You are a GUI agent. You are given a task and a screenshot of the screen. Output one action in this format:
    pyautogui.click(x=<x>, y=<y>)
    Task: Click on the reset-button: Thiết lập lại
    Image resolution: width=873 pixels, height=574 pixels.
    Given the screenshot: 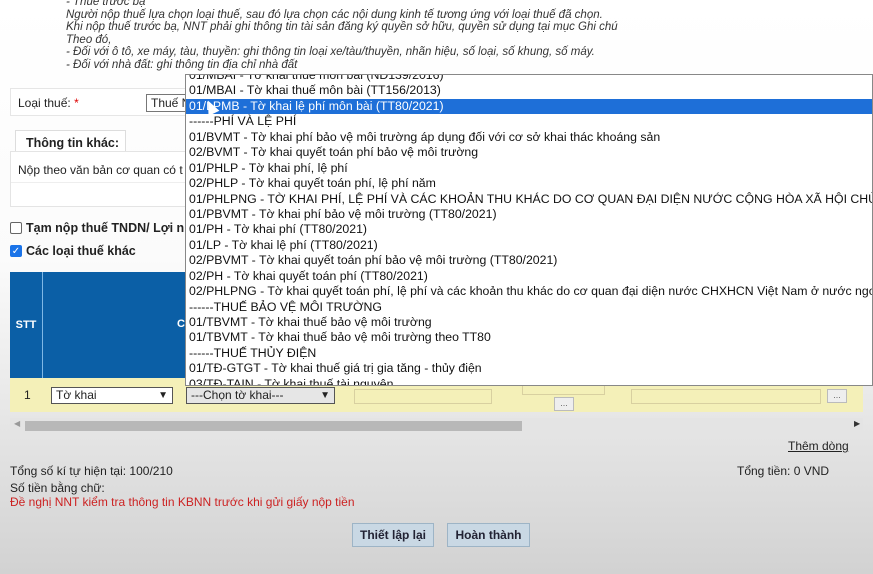 What is the action you would take?
    pyautogui.click(x=393, y=535)
    